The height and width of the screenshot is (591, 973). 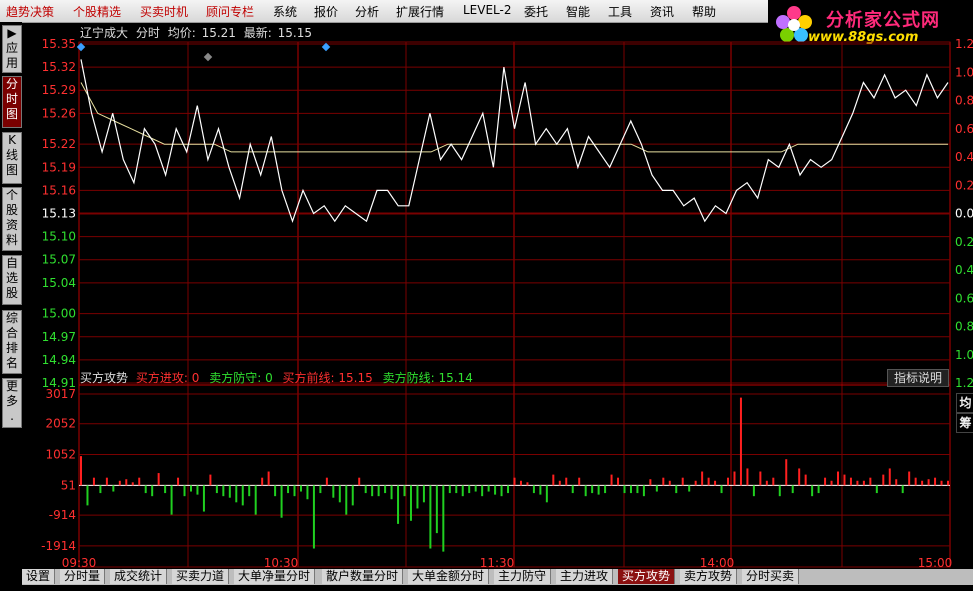 What do you see at coordinates (409, 377) in the screenshot?
I see `indicator-item-label: 卖方防线:` at bounding box center [409, 377].